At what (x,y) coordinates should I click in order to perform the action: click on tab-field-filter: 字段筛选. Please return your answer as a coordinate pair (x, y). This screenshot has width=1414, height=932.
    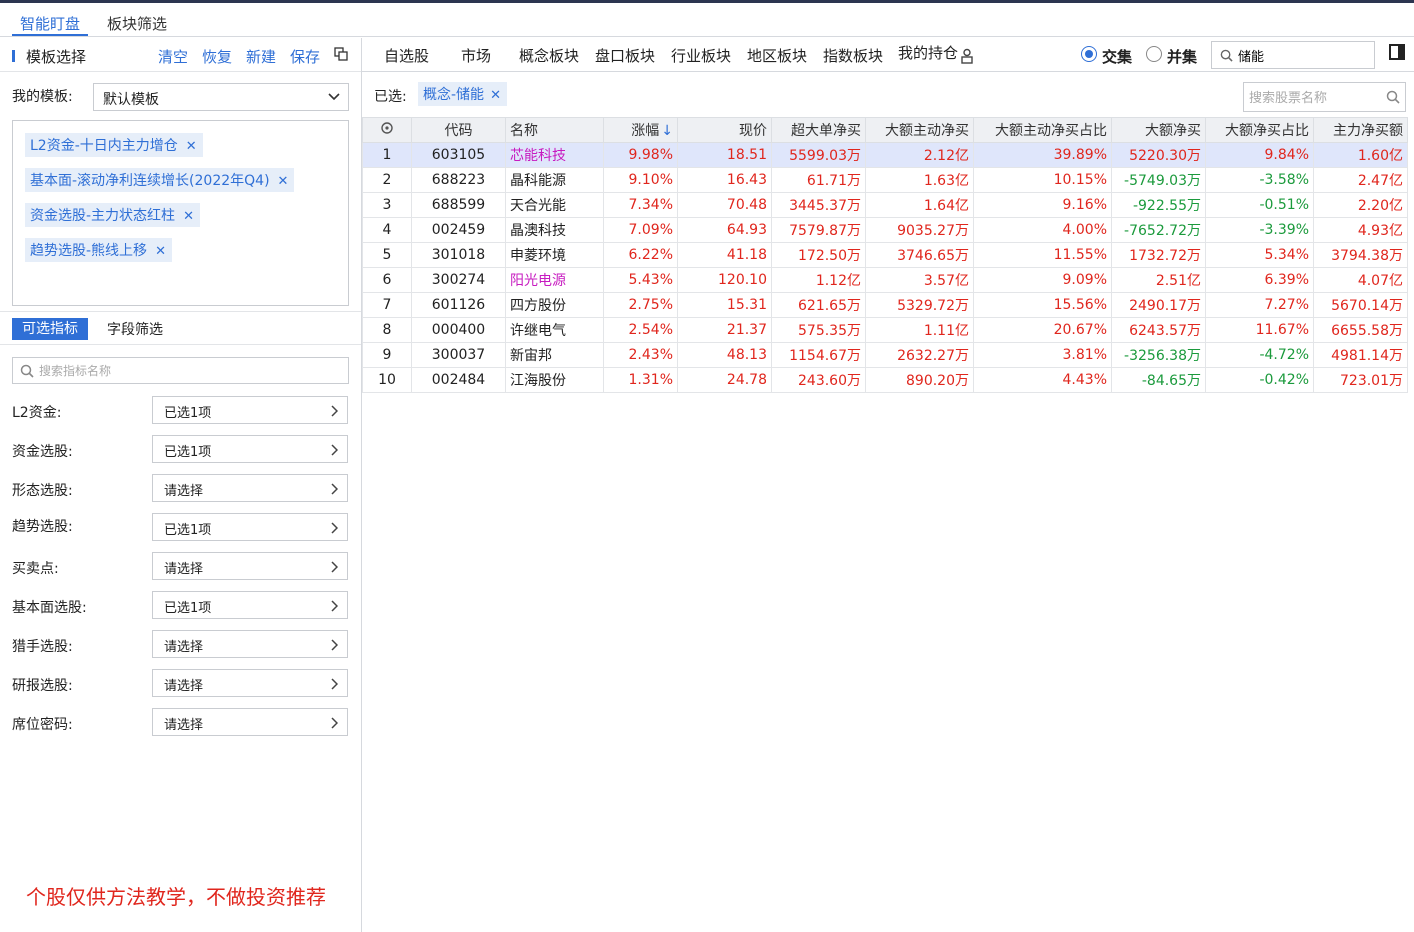
    Looking at the image, I should click on (135, 329).